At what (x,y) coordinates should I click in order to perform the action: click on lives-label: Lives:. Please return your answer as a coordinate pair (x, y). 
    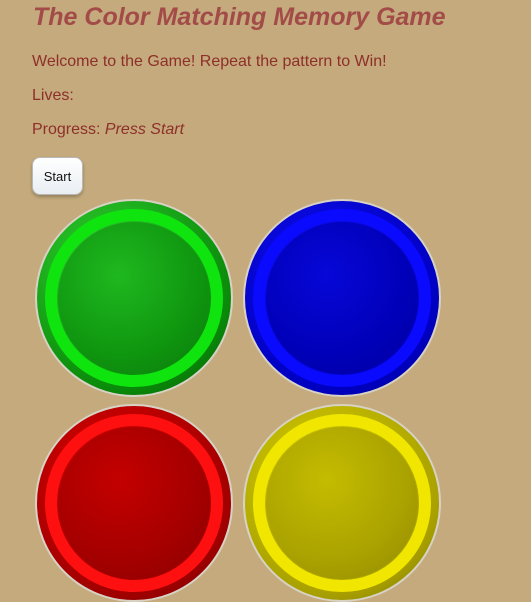
    Looking at the image, I should click on (53, 95).